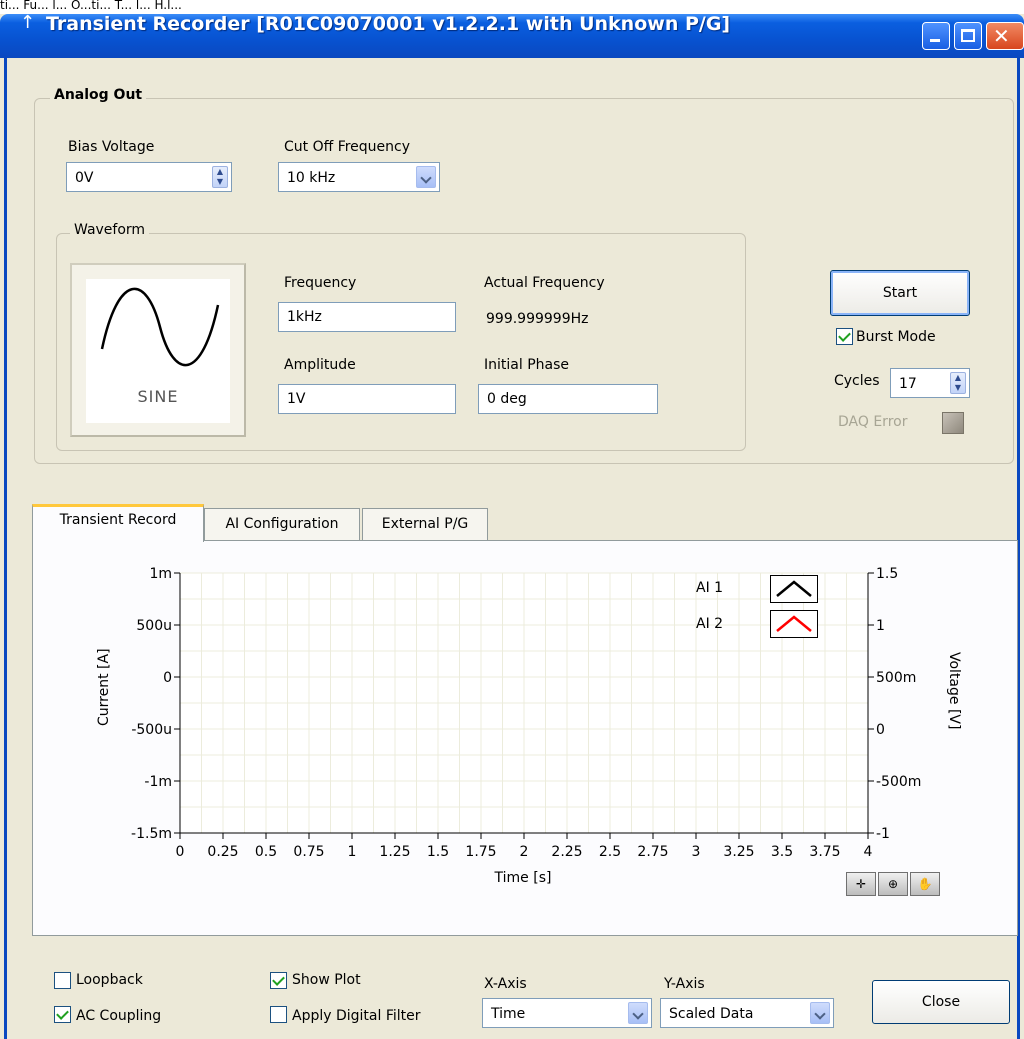  What do you see at coordinates (782, 852) in the screenshot?
I see `x-tick-label: 3.5` at bounding box center [782, 852].